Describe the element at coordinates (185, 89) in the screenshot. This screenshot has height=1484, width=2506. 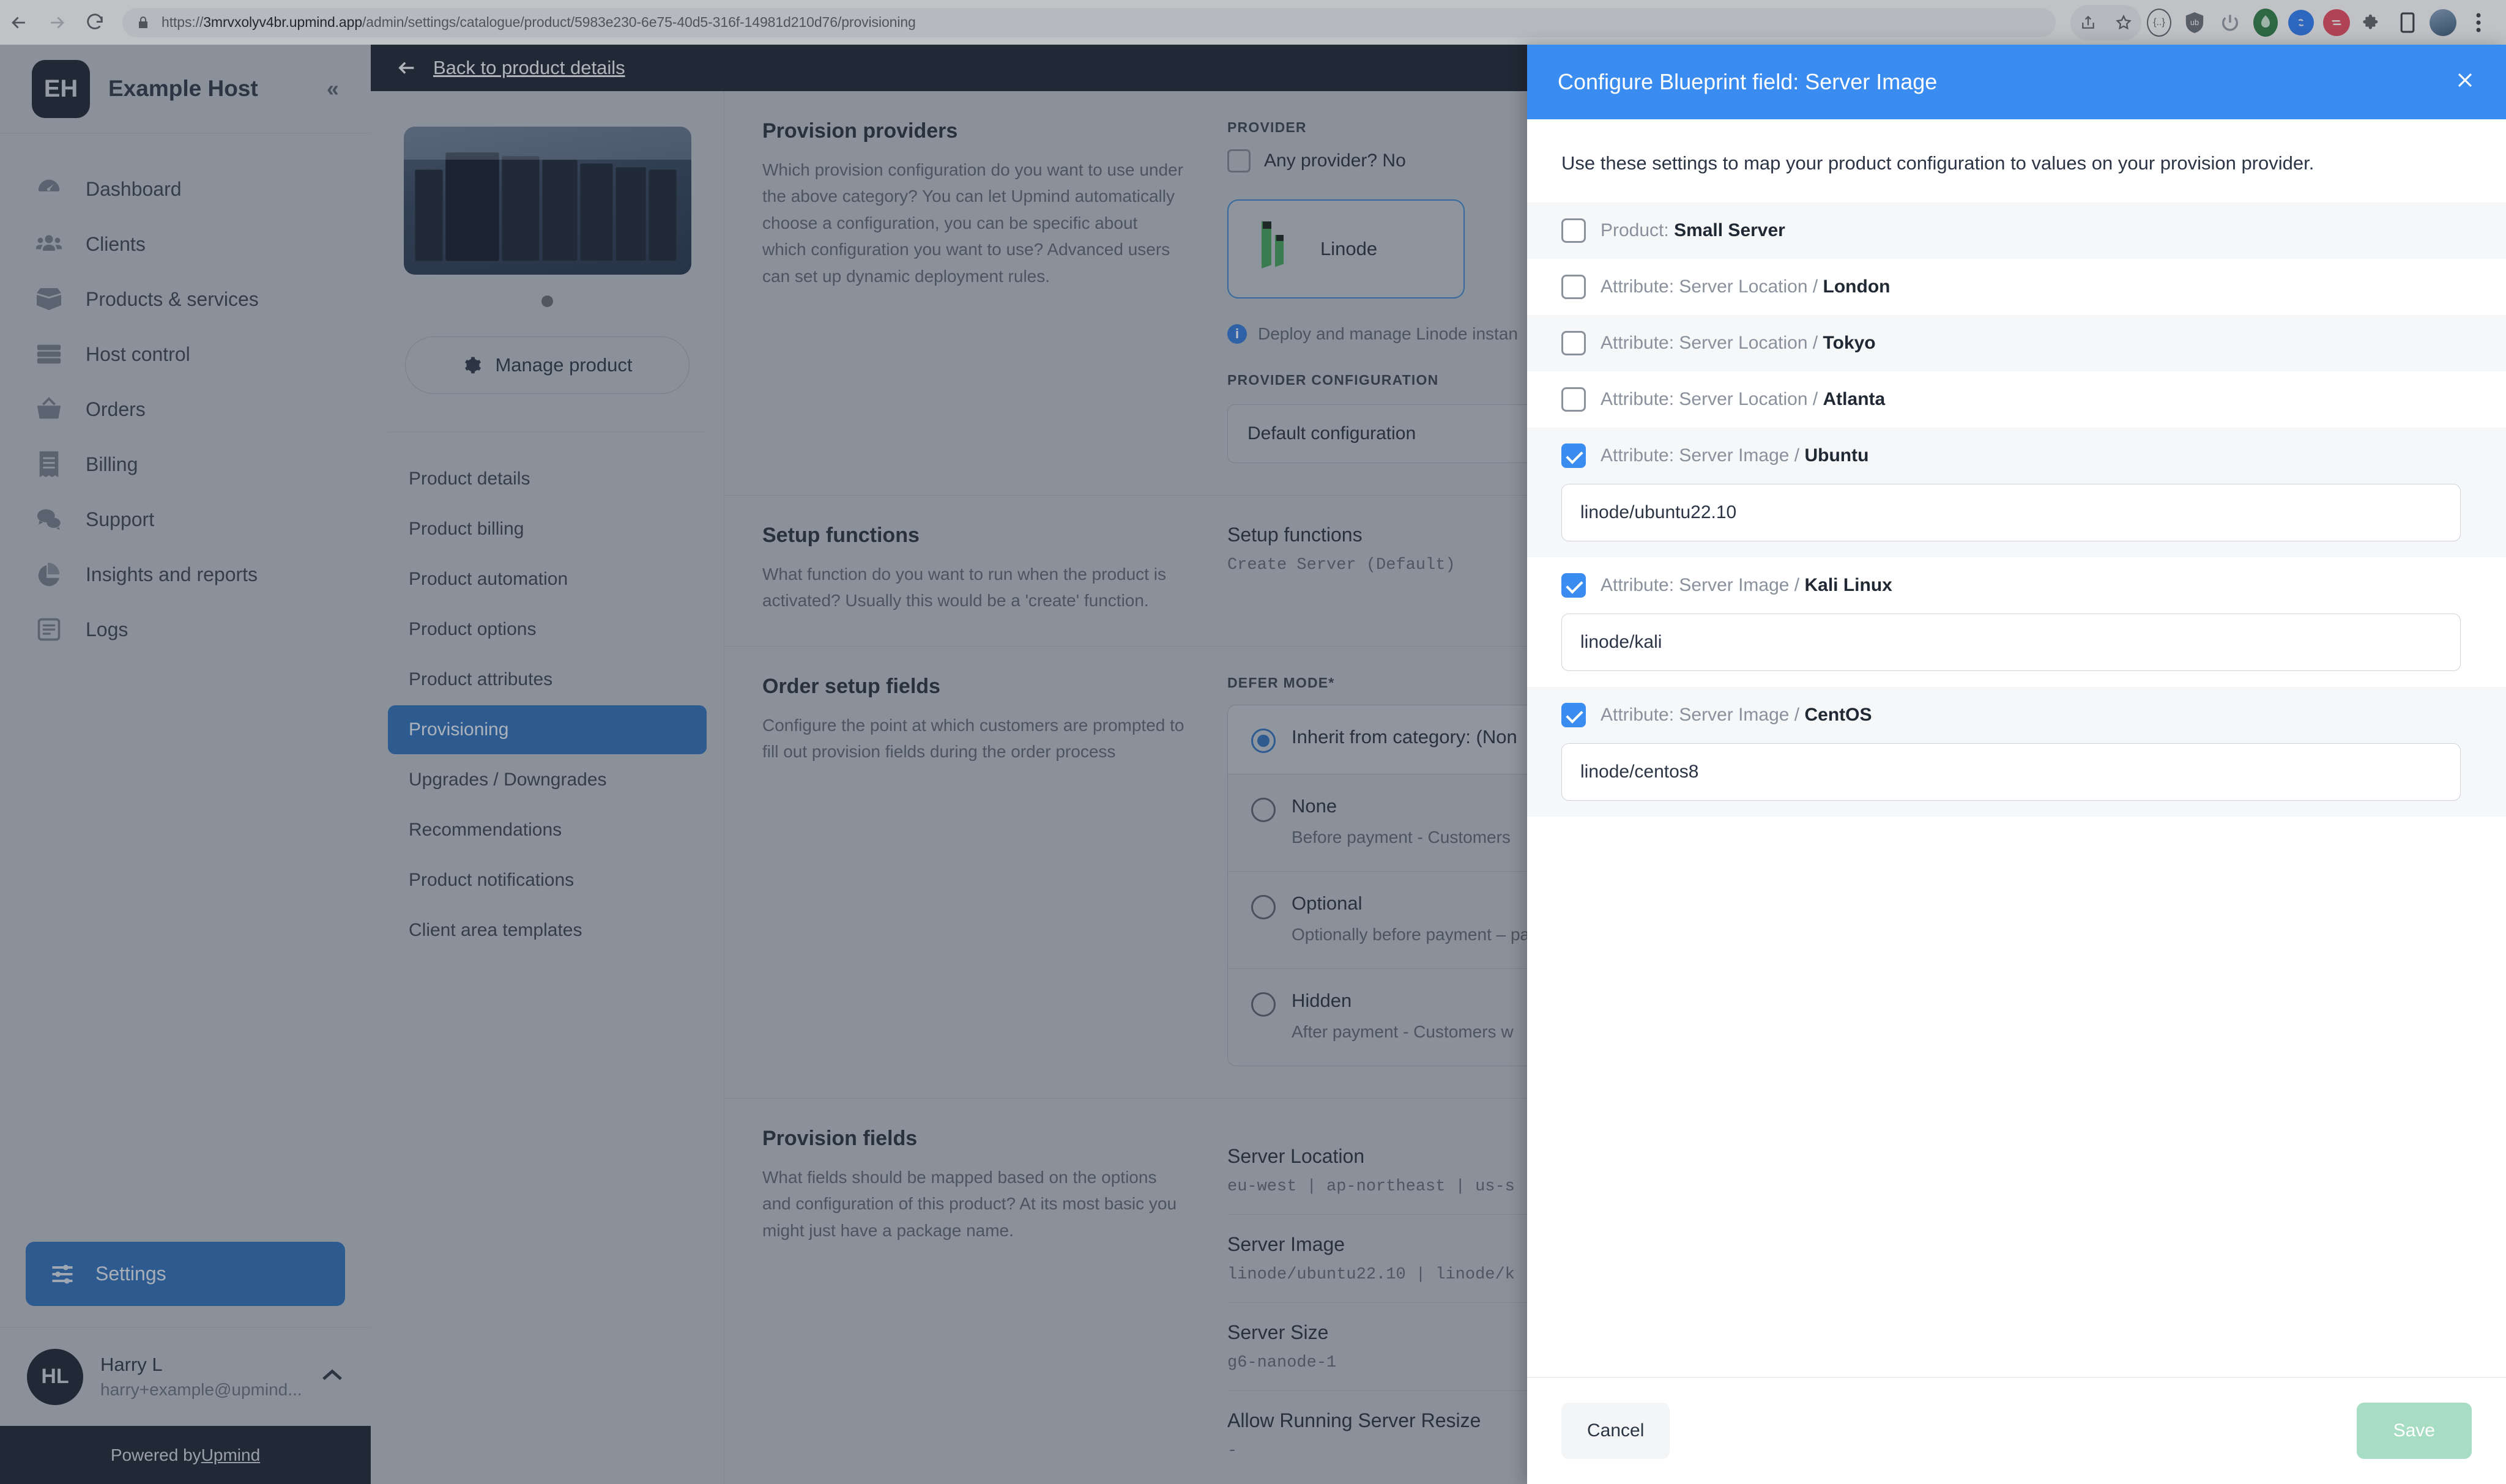
I see `brand-header: EH Example Host «` at that location.